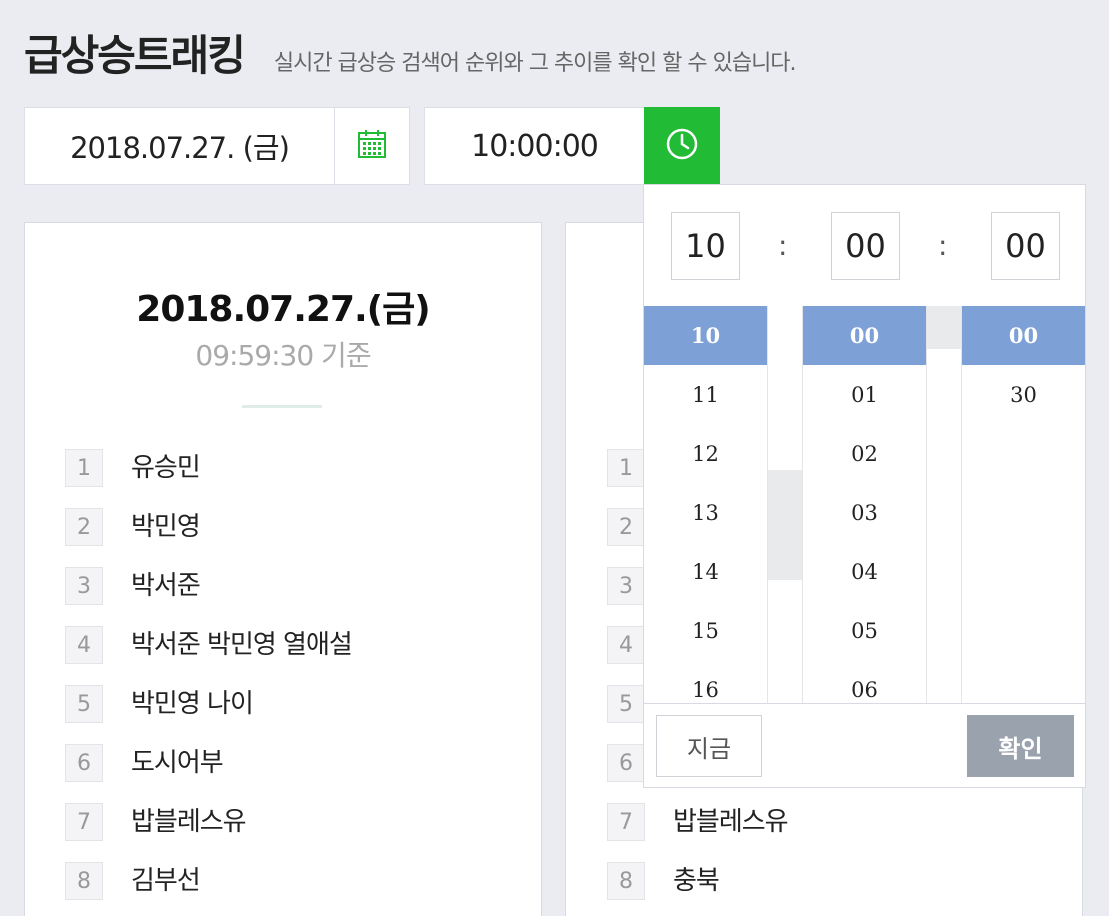 The height and width of the screenshot is (916, 1109). I want to click on card-date: 2018.07.27.(금), so click(283, 309).